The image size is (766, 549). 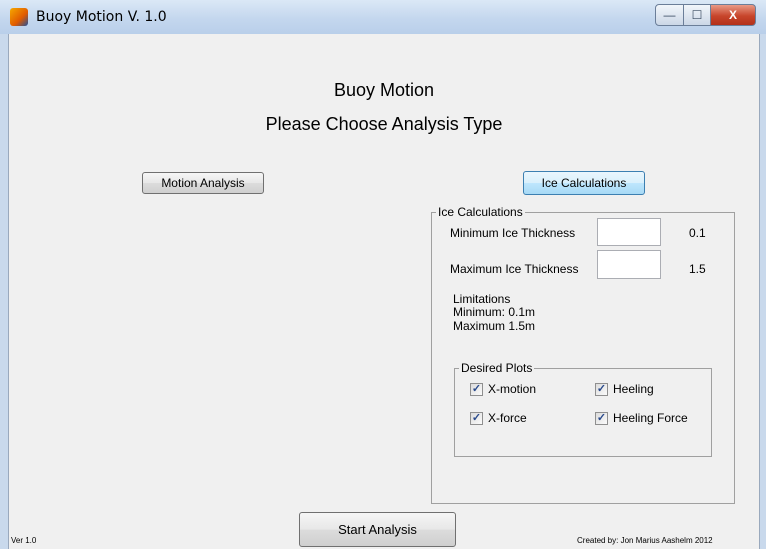 What do you see at coordinates (513, 233) in the screenshot?
I see `min-ice-thickness-label: Minimum Ice Thickness` at bounding box center [513, 233].